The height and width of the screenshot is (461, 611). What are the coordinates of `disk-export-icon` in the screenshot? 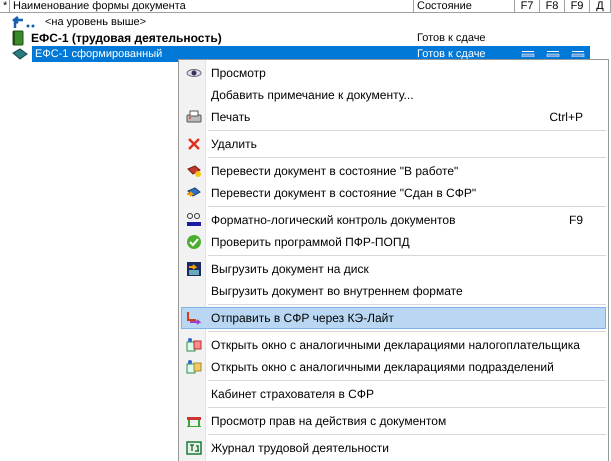 It's located at (194, 269).